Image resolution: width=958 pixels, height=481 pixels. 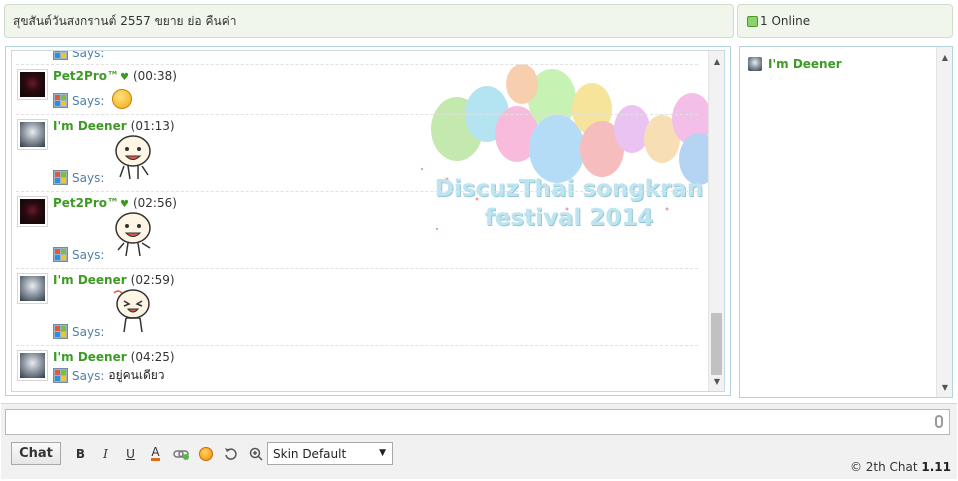 What do you see at coordinates (36, 453) in the screenshot?
I see `chat-send-button: Chat` at bounding box center [36, 453].